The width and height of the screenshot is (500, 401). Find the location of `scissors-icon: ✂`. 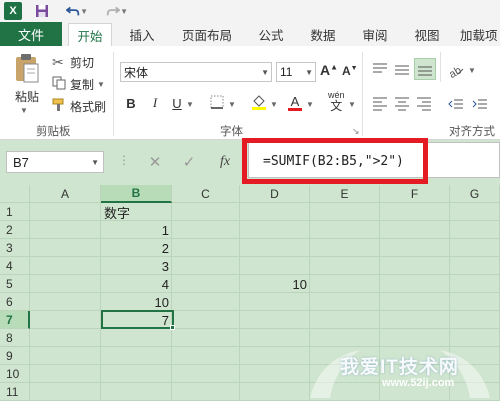

scissors-icon: ✂ is located at coordinates (58, 62).